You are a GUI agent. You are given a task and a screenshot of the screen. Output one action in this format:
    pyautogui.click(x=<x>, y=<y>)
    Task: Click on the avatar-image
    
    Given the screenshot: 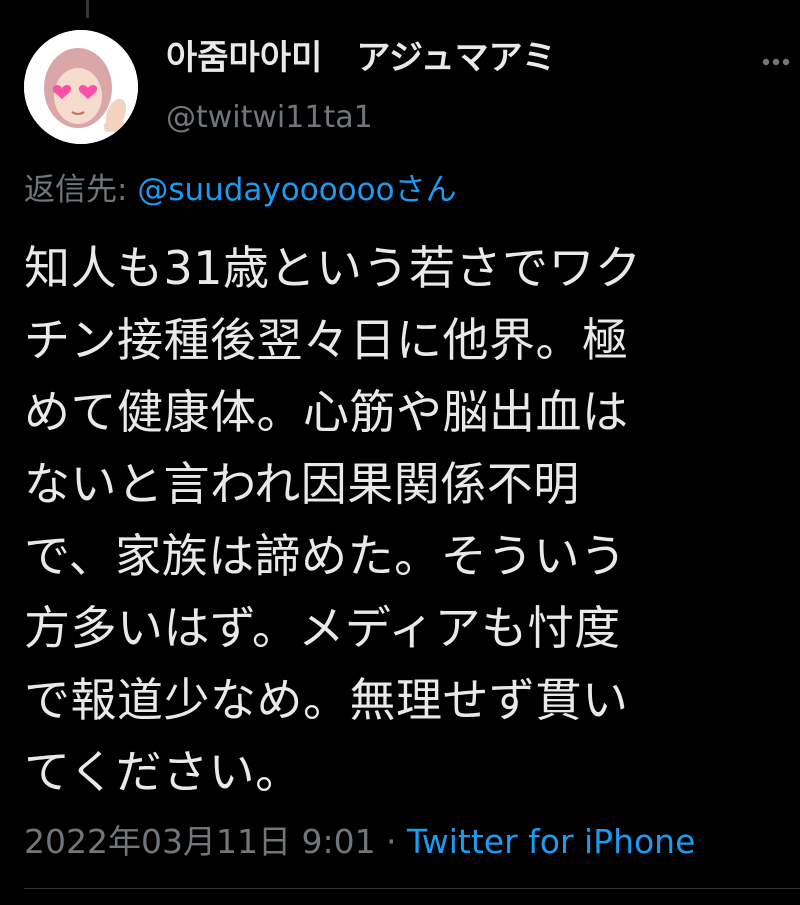 What is the action you would take?
    pyautogui.click(x=81, y=87)
    